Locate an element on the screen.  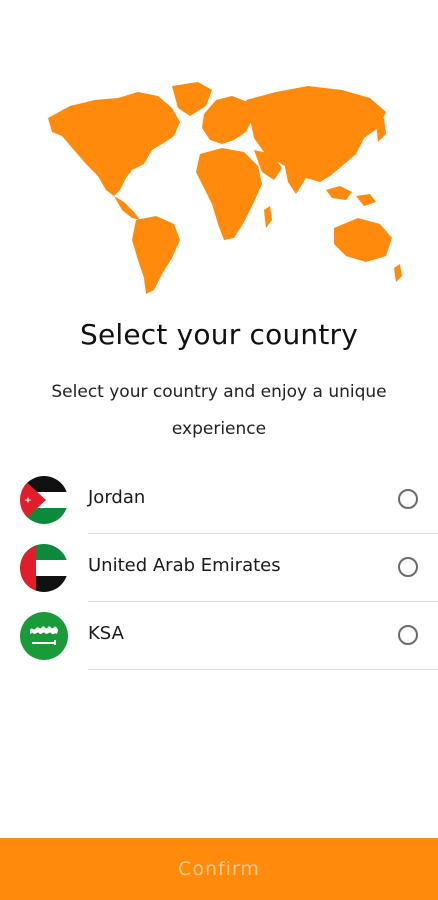
radio-button-jordan is located at coordinates (408, 499).